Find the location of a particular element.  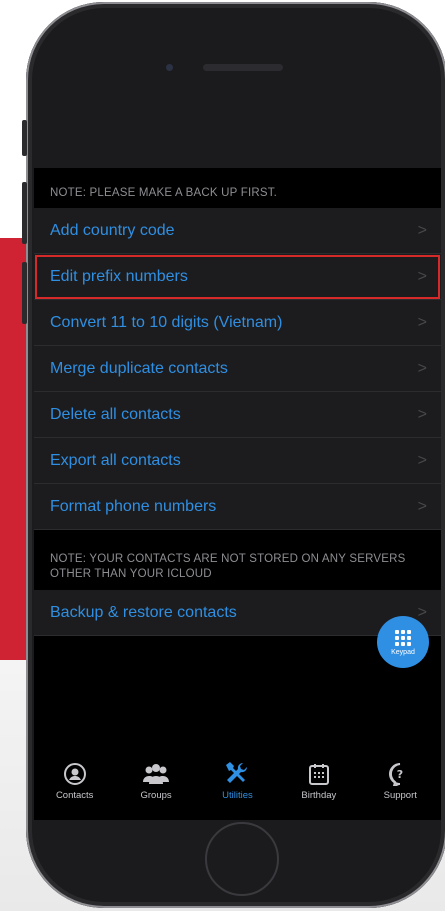

tab-label: Contacts is located at coordinates (74, 795).